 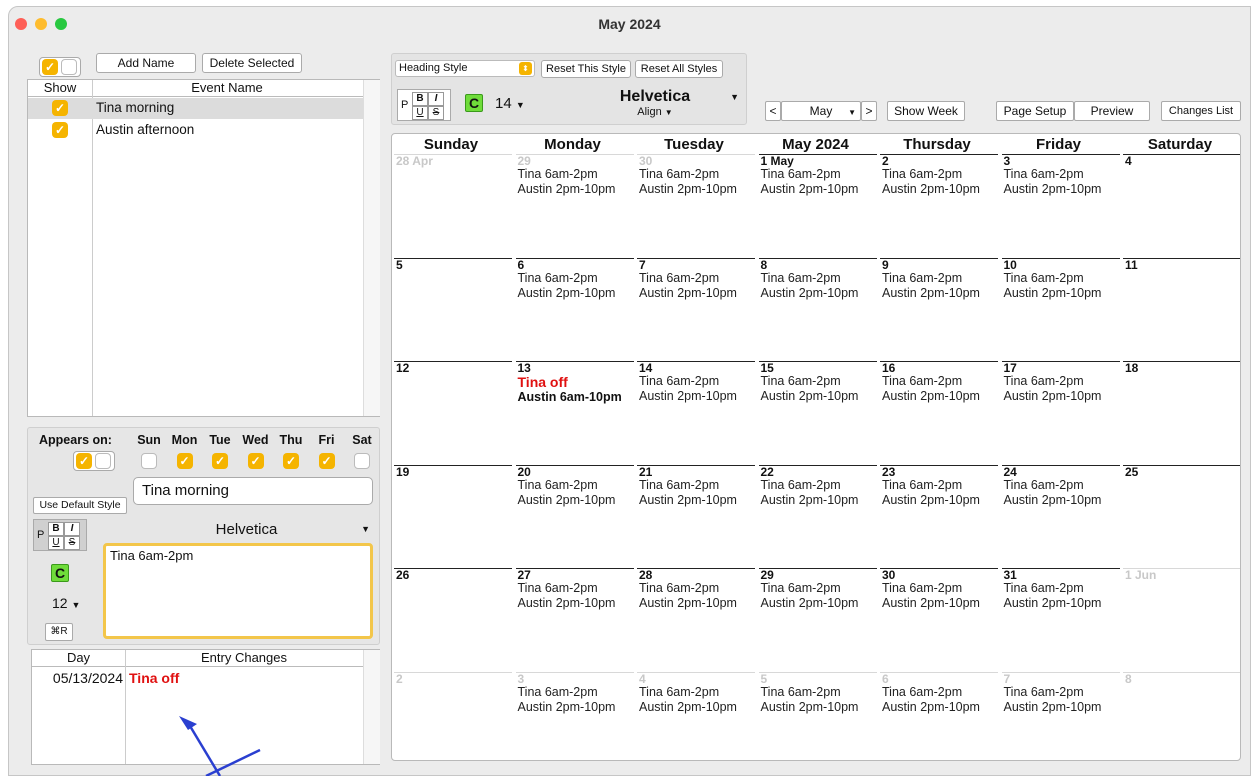 I want to click on align-select: Align ▼, so click(x=655, y=112).